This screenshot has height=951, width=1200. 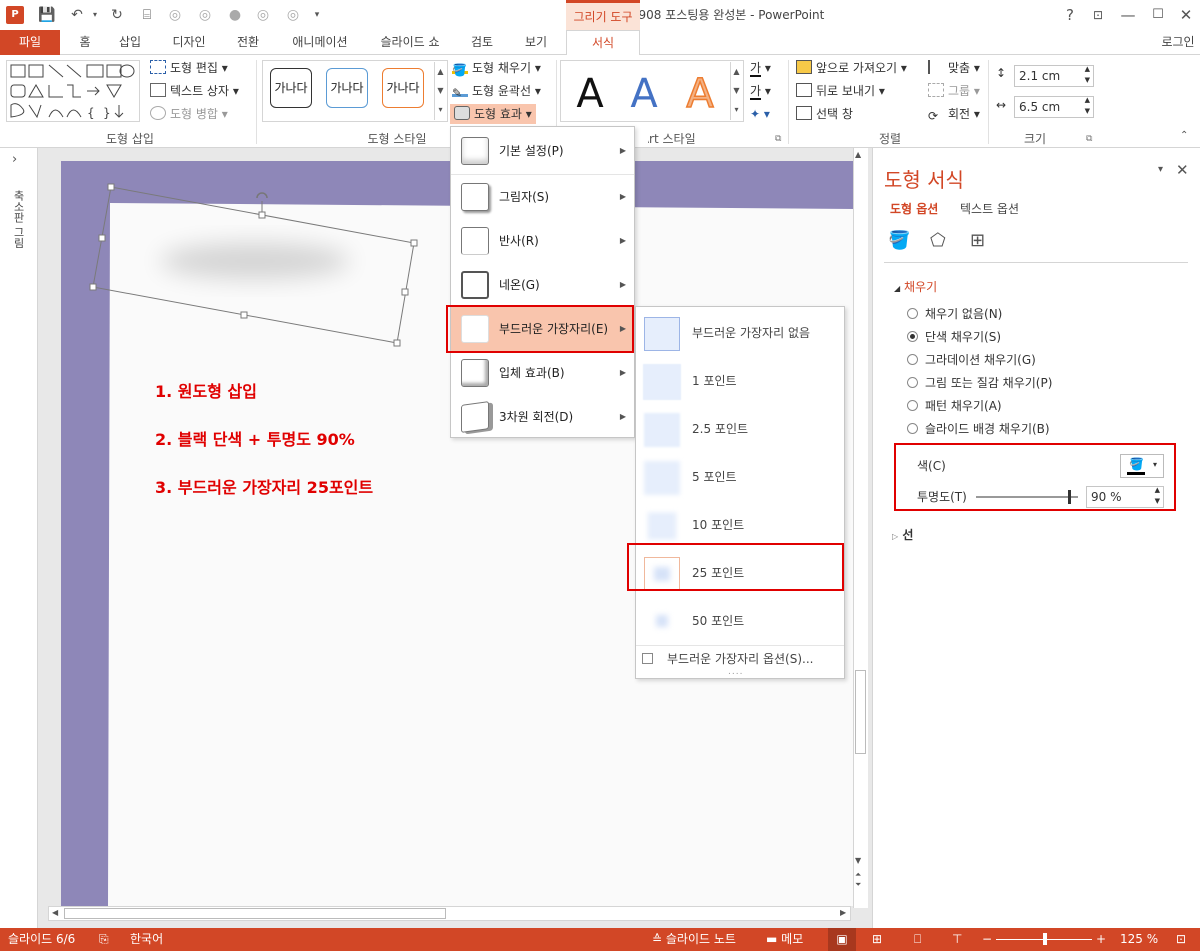 I want to click on effects-pentagon-icon: ⬠, so click(x=942, y=242).